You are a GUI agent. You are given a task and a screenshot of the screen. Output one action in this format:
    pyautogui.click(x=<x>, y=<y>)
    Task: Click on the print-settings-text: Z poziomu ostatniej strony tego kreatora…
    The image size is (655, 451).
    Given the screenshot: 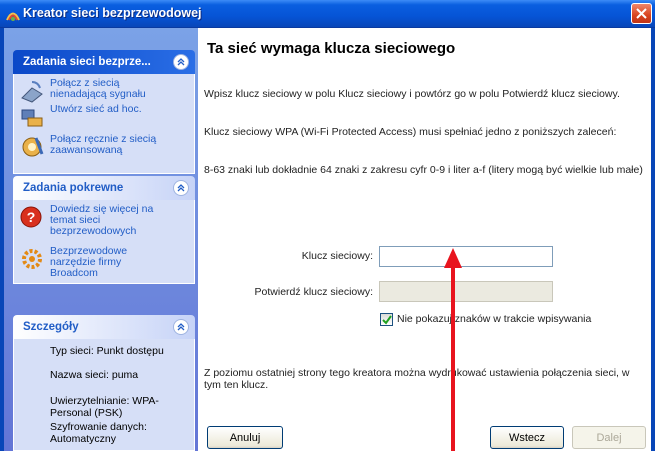 What is the action you would take?
    pyautogui.click(x=417, y=379)
    